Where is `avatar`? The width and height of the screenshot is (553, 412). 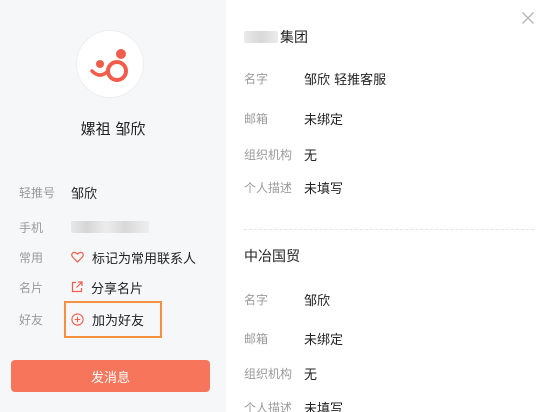
avatar is located at coordinates (110, 64).